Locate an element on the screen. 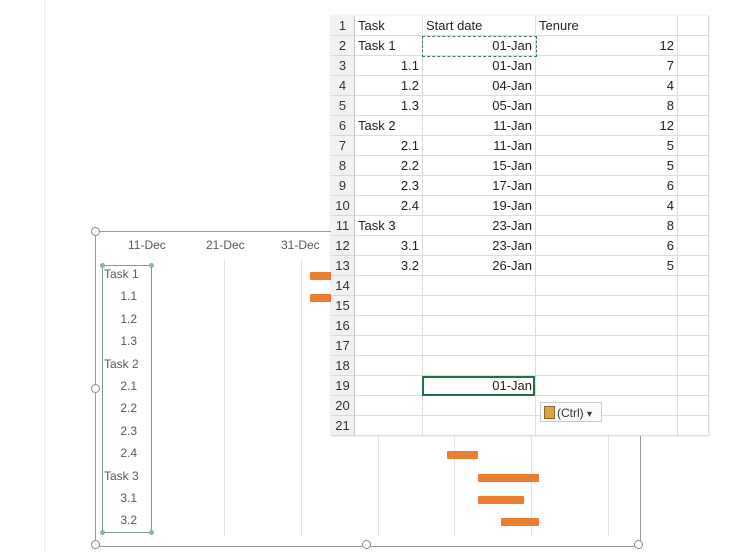  paste-options-button: (Ctrl) ▾ is located at coordinates (571, 412).